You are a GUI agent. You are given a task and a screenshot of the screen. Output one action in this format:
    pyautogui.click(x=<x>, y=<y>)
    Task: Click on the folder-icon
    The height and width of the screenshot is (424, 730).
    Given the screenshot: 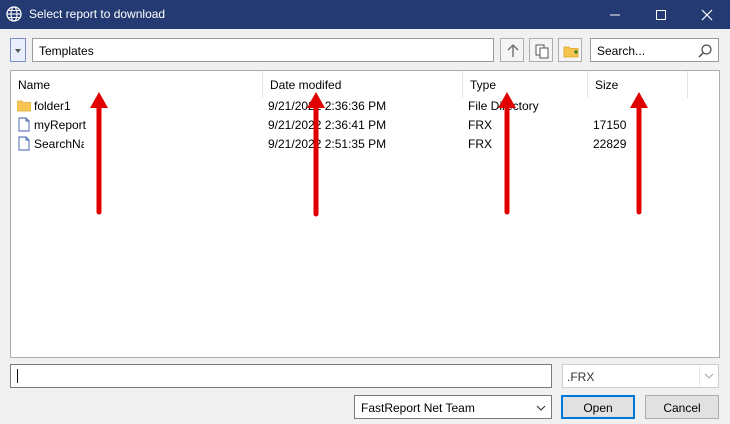 What is the action you would take?
    pyautogui.click(x=24, y=105)
    